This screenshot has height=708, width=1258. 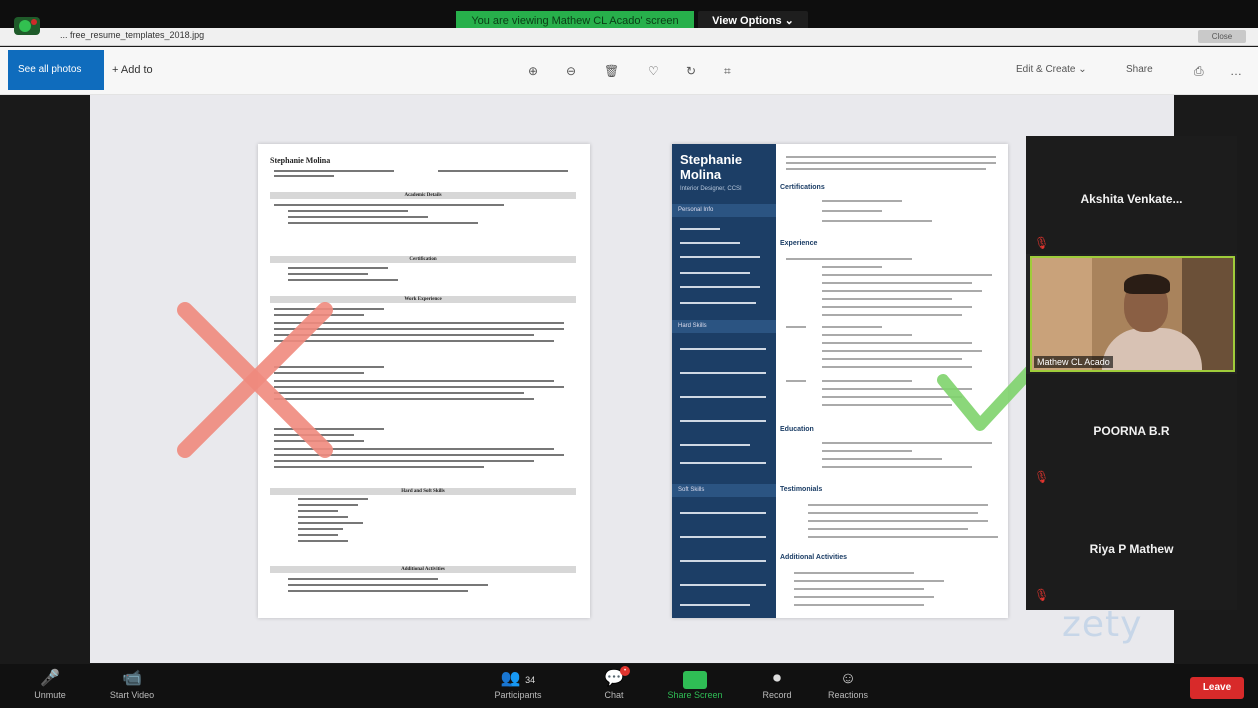 I want to click on participant-name: Mathew CL Acado, so click(x=1073, y=362).